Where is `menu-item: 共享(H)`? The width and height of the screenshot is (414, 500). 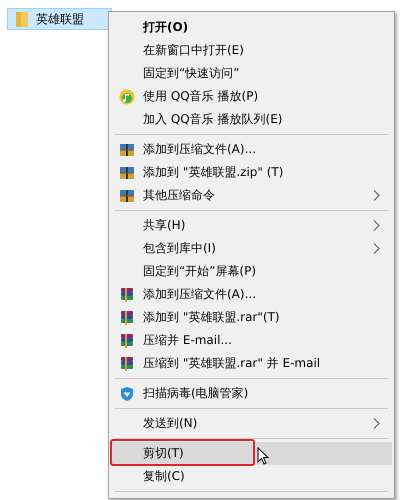
menu-item: 共享(H) is located at coordinates (251, 225).